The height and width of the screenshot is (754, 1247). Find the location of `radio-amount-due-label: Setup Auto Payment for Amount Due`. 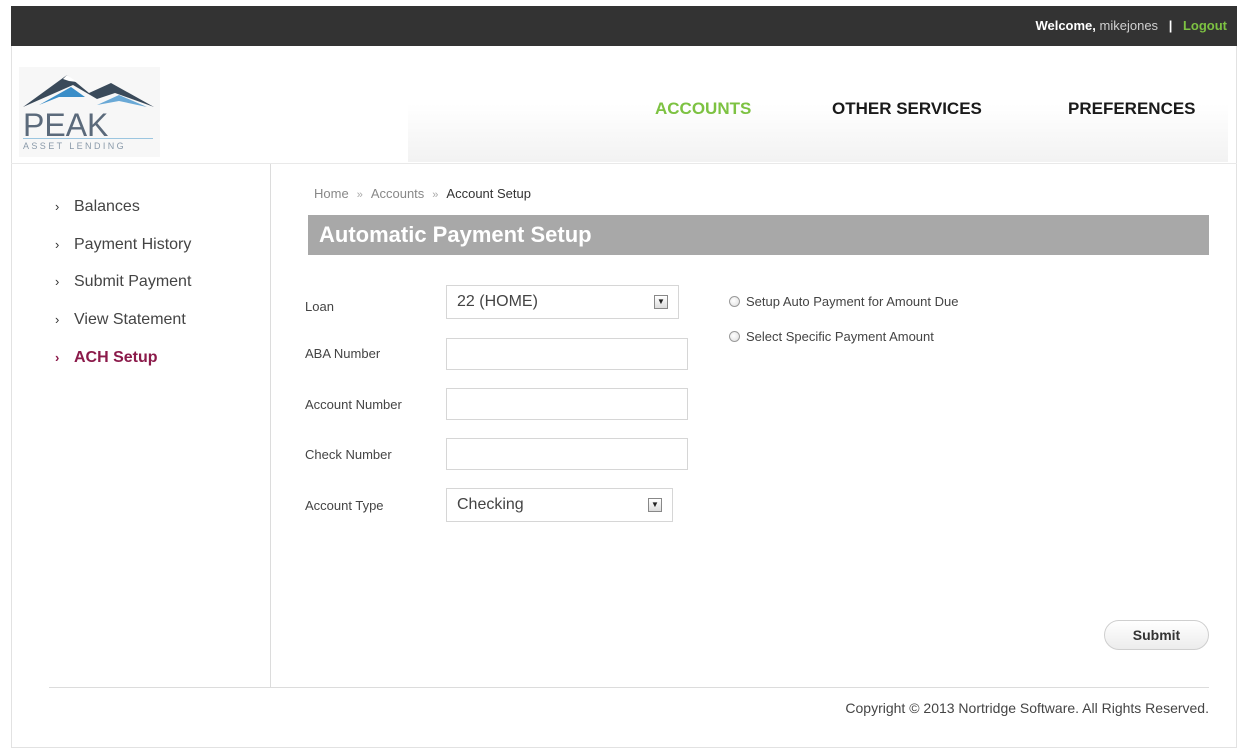

radio-amount-due-label: Setup Auto Payment for Amount Due is located at coordinates (852, 301).